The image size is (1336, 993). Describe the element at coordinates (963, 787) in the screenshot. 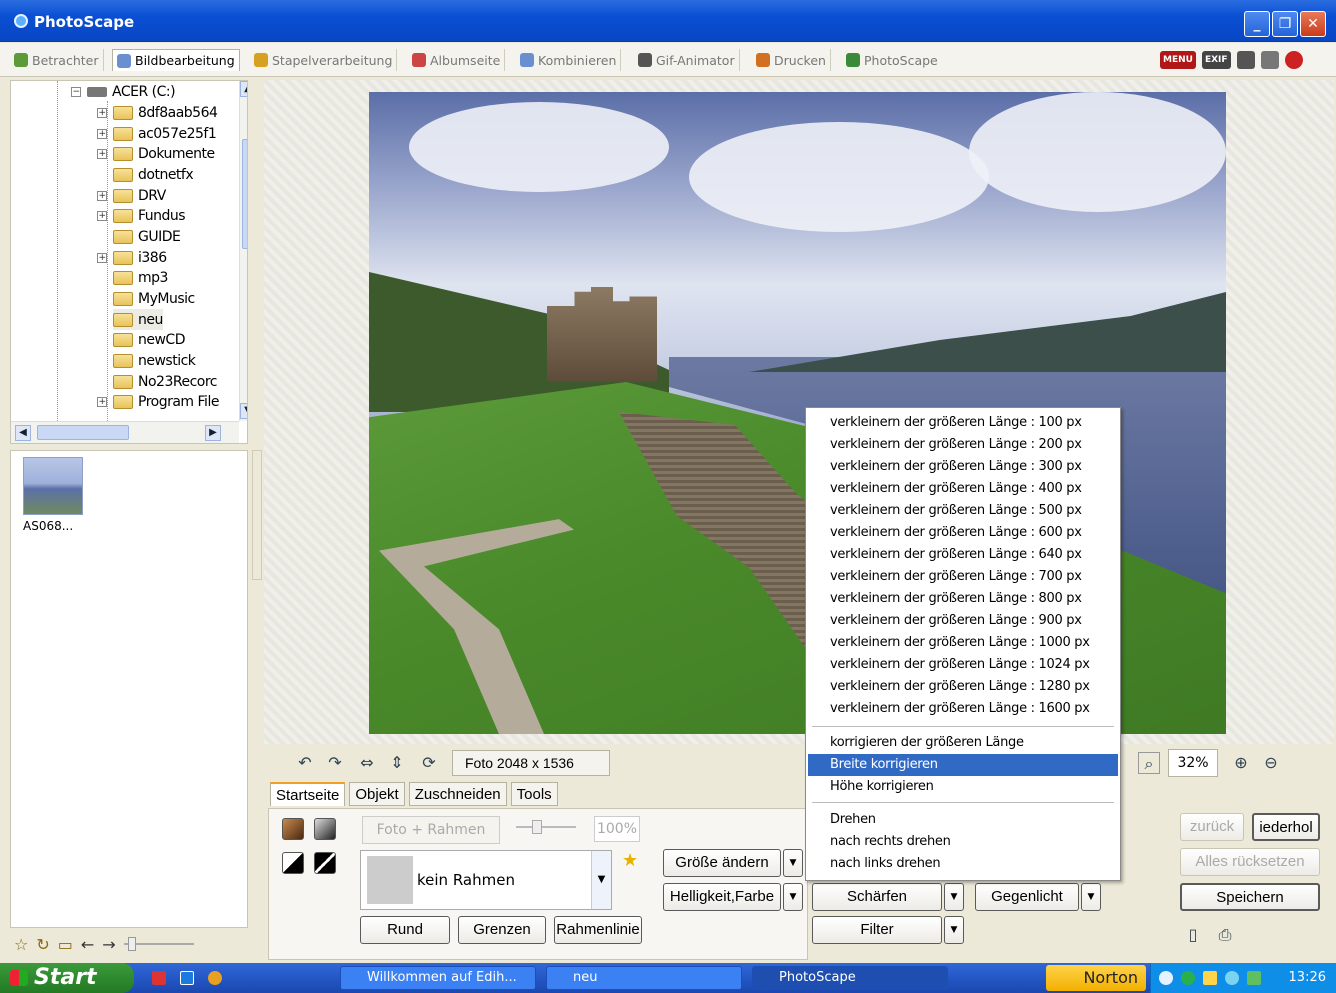

I see `menu-item-fix-height: Höhe korrigieren` at that location.